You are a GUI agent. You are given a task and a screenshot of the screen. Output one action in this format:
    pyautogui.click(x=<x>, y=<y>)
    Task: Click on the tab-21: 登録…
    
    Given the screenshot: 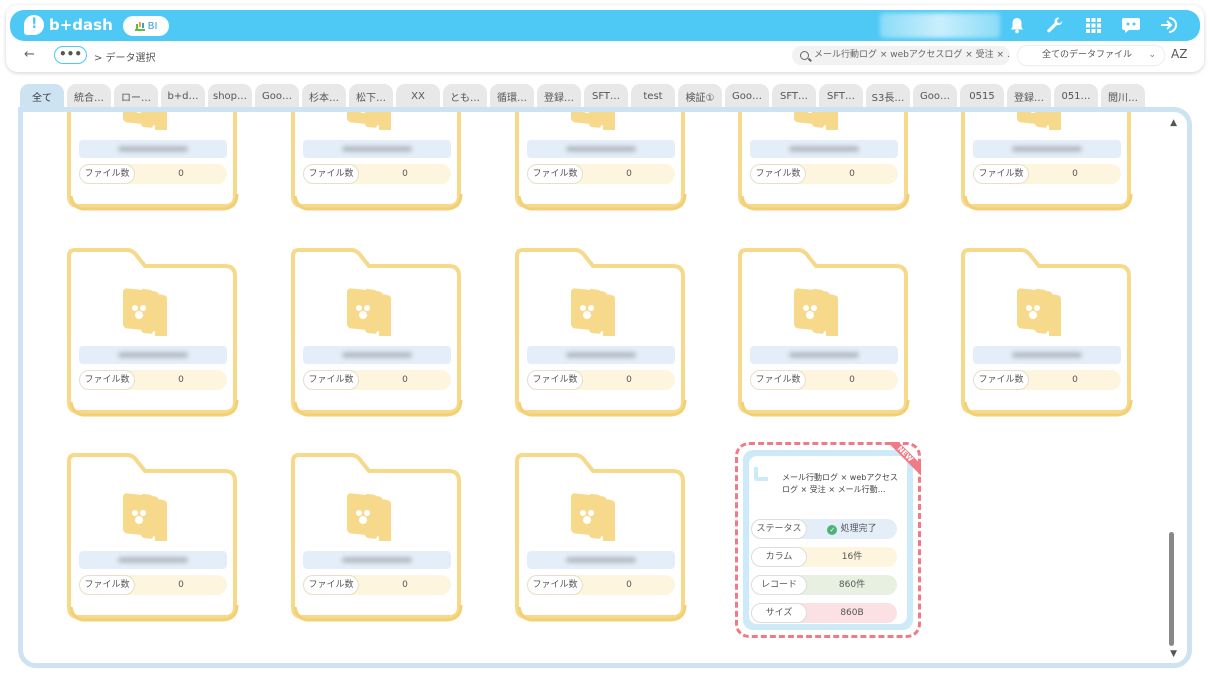 What is the action you would take?
    pyautogui.click(x=1029, y=96)
    